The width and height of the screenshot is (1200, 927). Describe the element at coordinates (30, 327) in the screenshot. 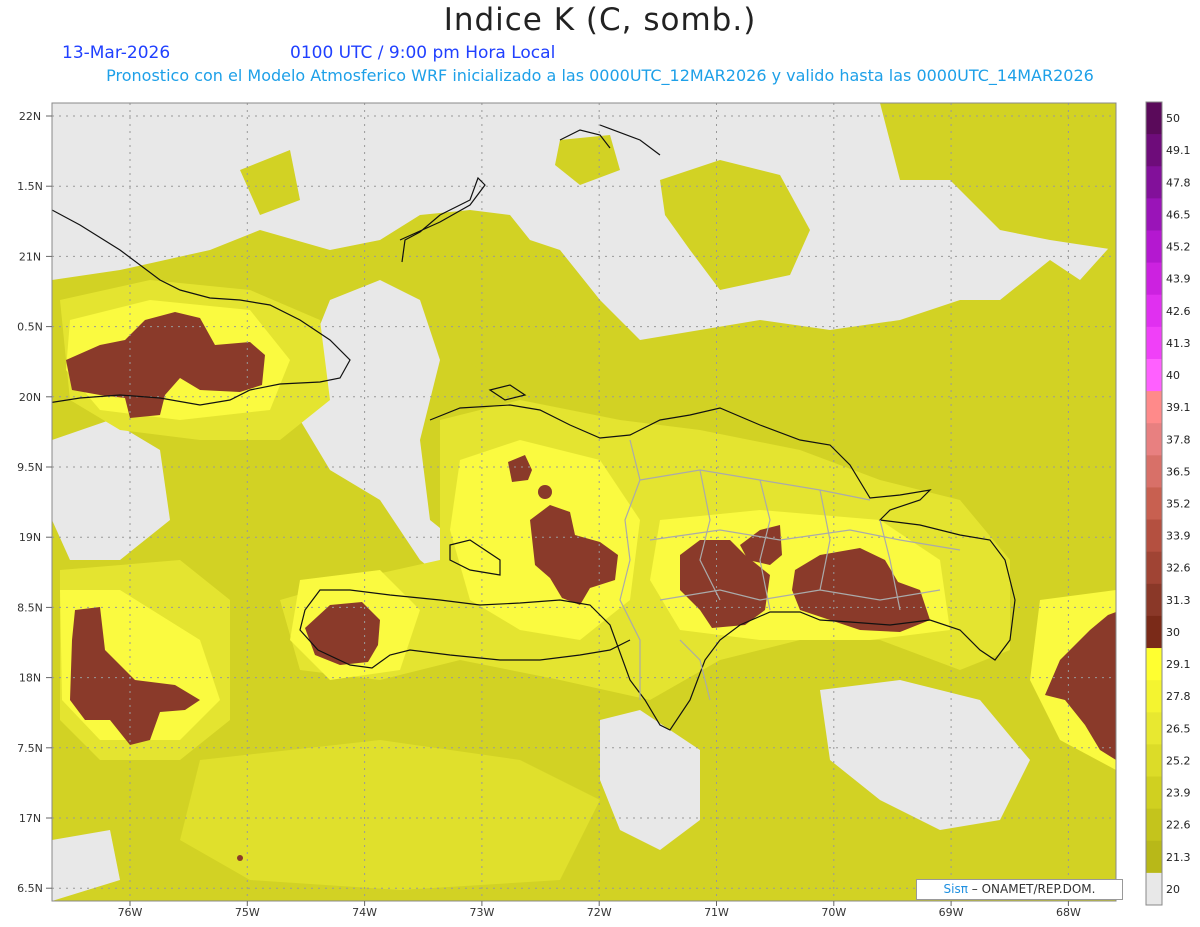

I see `lat-label: 0.5N` at that location.